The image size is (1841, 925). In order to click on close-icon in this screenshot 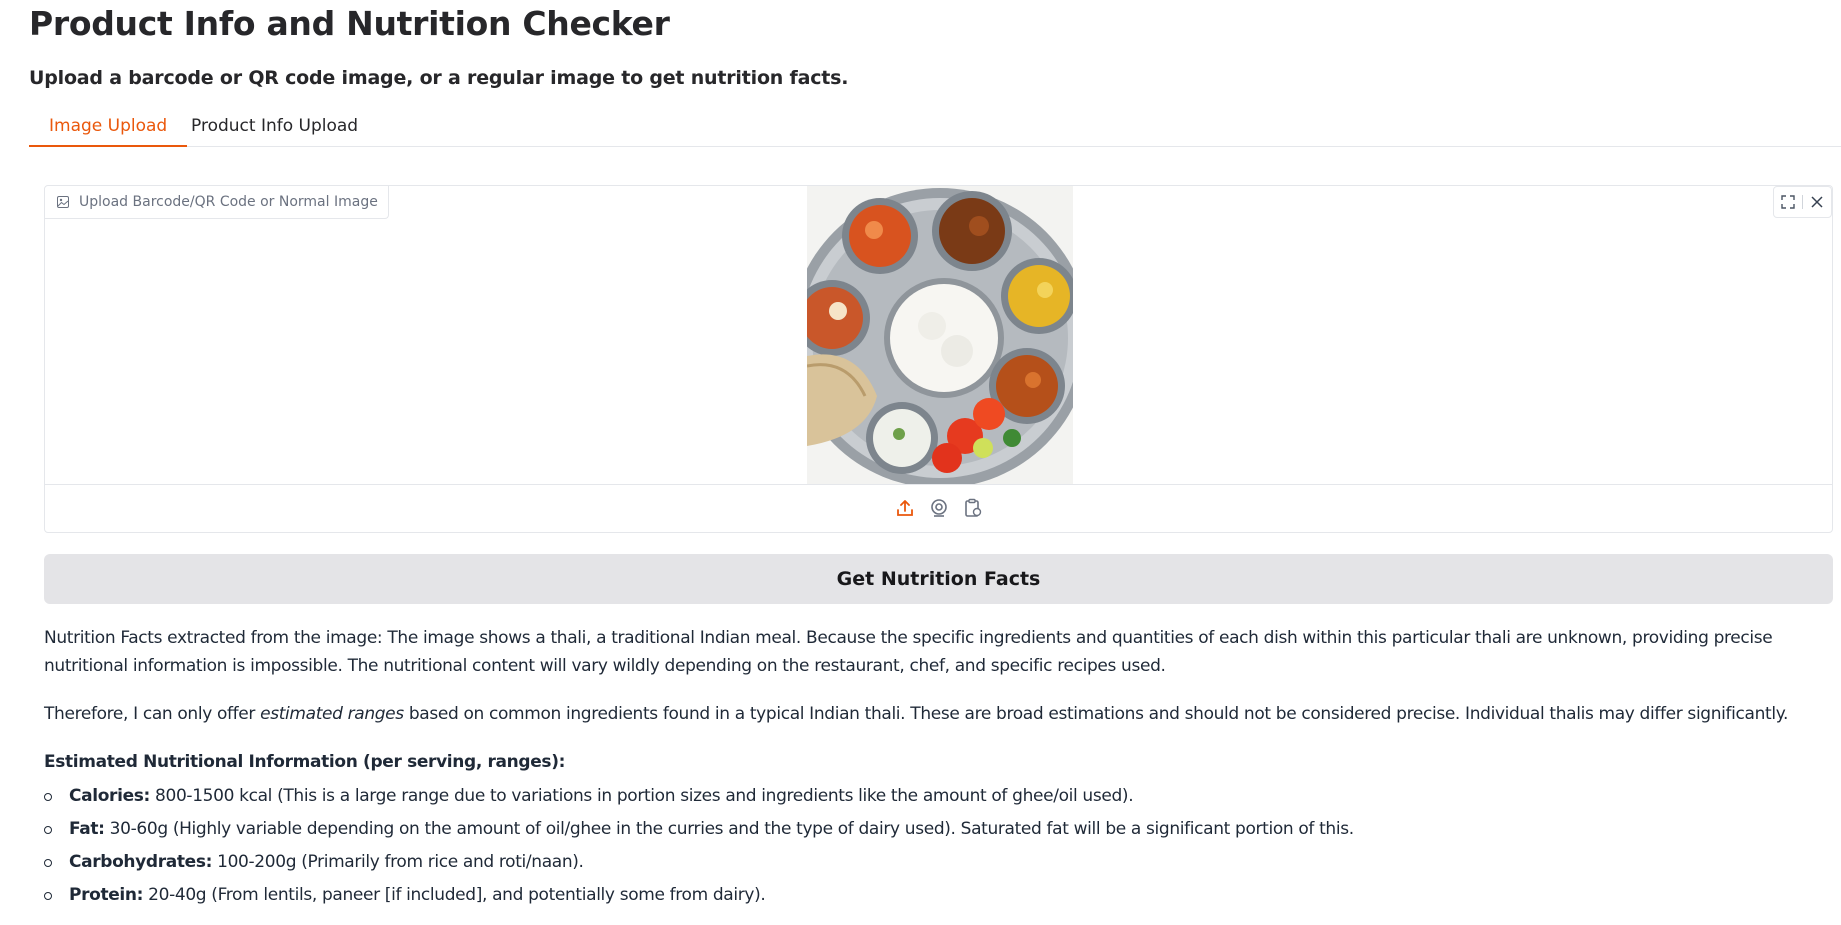, I will do `click(1817, 202)`.